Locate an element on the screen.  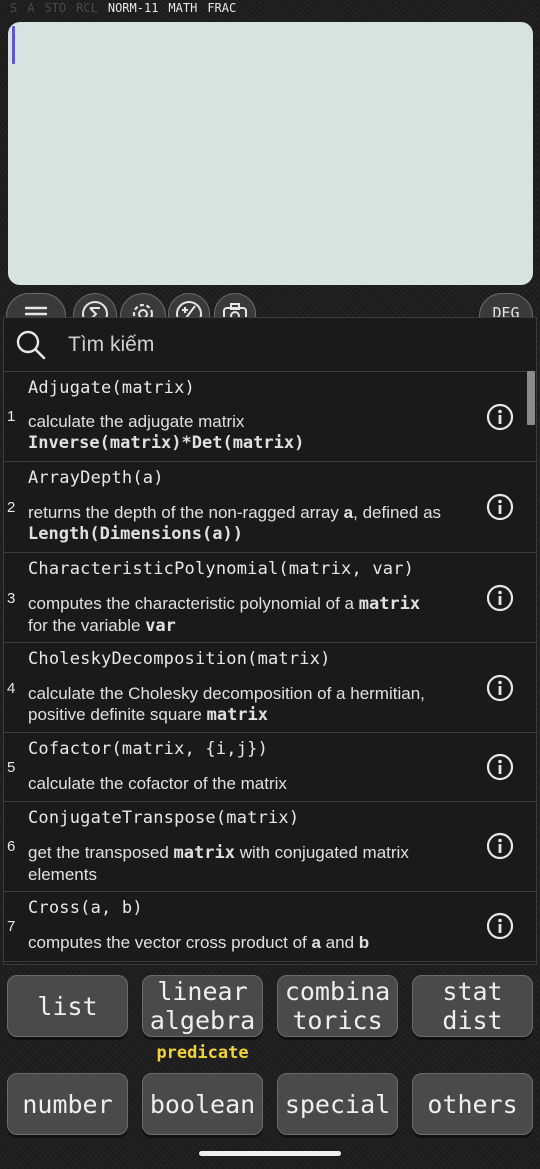
item-number: 4 is located at coordinates (11, 688).